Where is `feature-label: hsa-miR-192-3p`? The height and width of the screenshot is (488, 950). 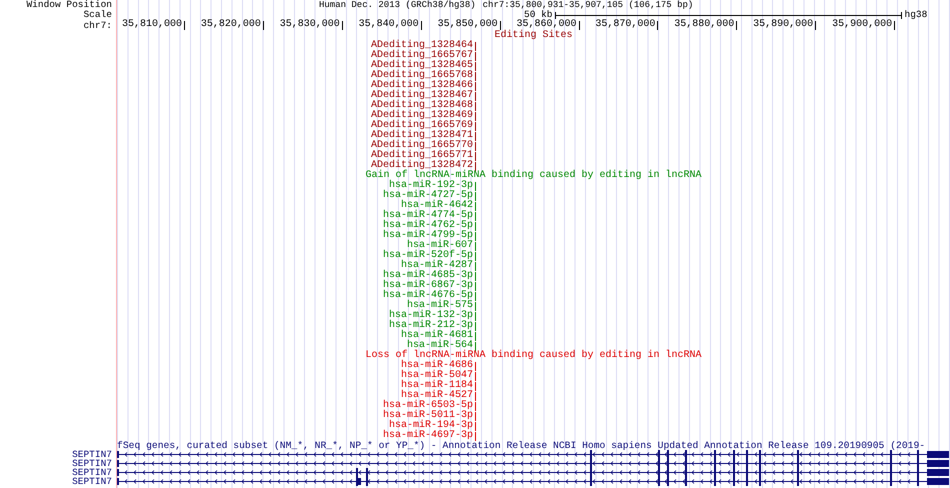
feature-label: hsa-miR-192-3p is located at coordinates (430, 186).